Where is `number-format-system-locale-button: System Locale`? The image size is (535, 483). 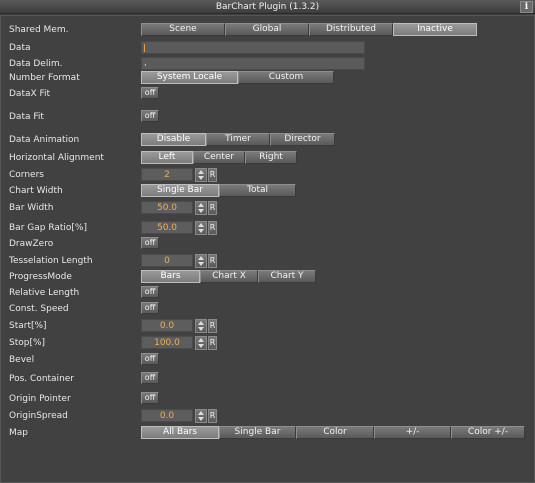
number-format-system-locale-button: System Locale is located at coordinates (189, 77).